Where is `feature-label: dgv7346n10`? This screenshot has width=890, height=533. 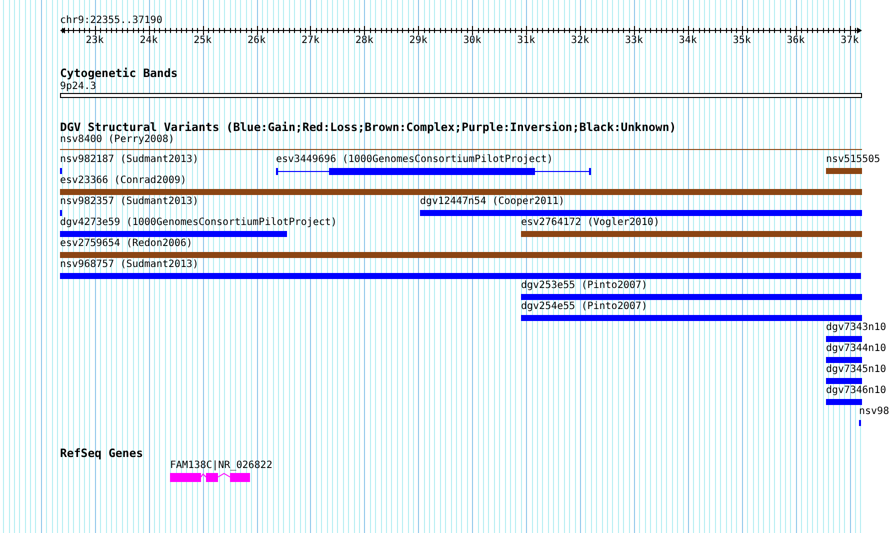 feature-label: dgv7346n10 is located at coordinates (856, 391).